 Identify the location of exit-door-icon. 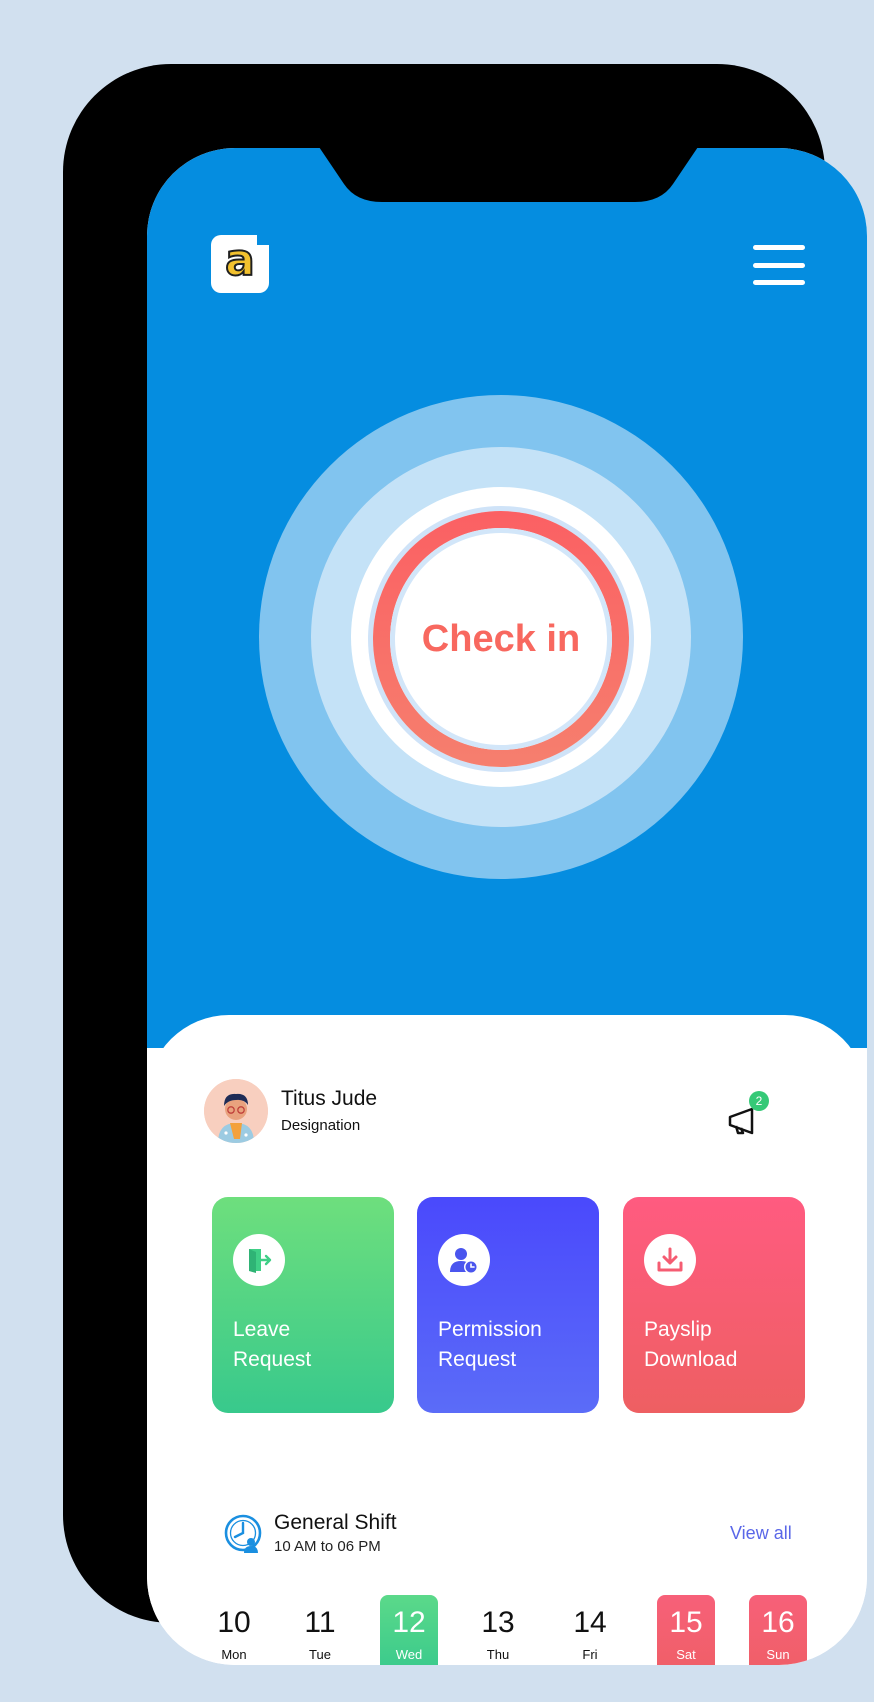
(259, 1260).